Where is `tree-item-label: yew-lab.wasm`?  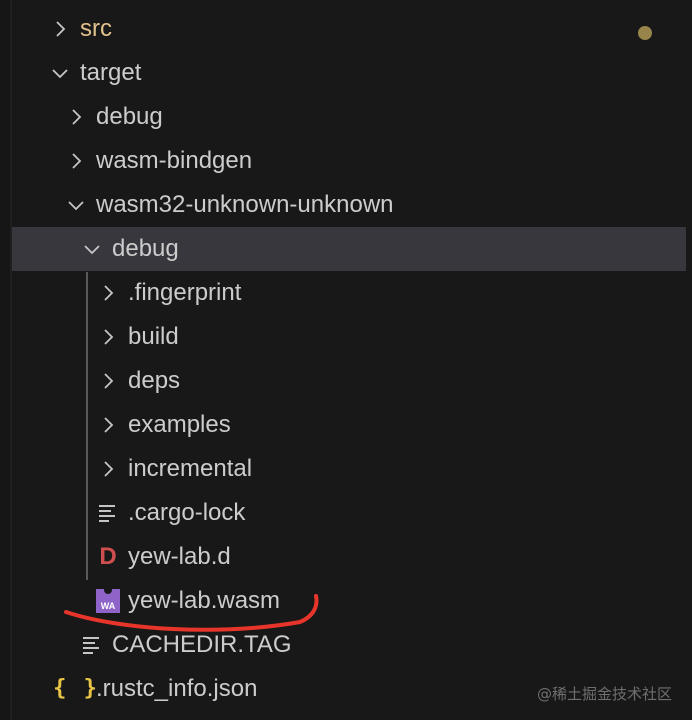
tree-item-label: yew-lab.wasm is located at coordinates (204, 600).